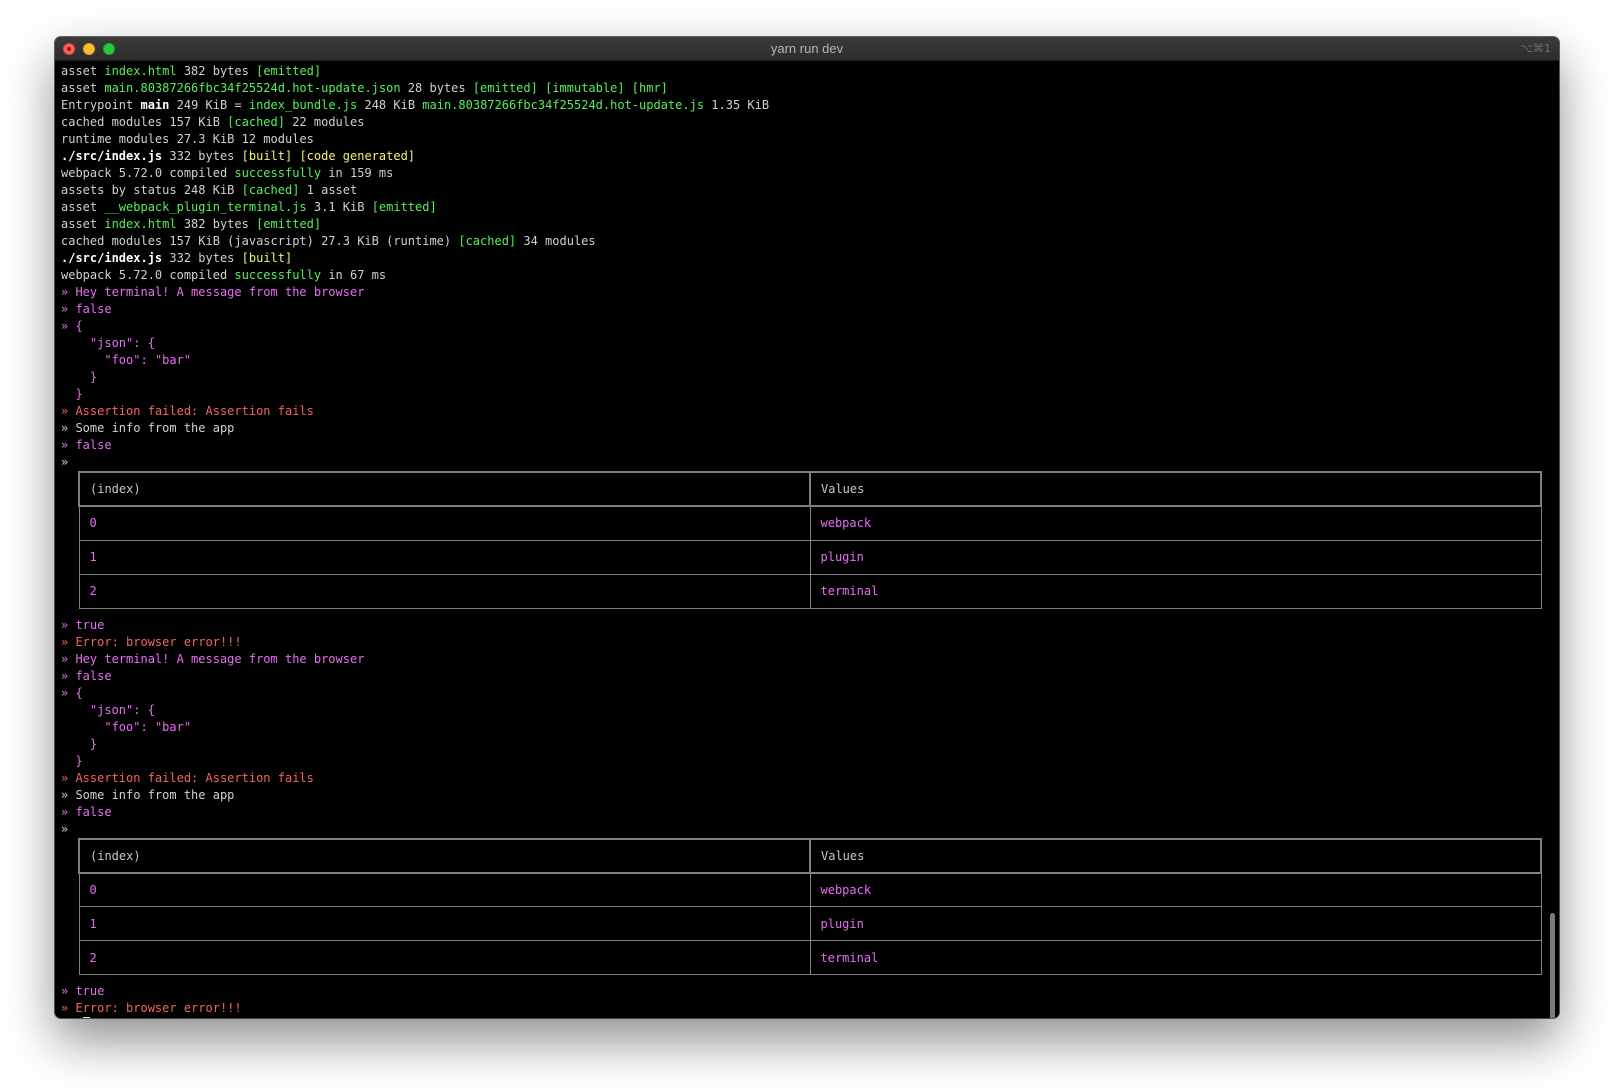 This screenshot has width=1614, height=1091. Describe the element at coordinates (801, 462) in the screenshot. I see `log-line: »` at that location.